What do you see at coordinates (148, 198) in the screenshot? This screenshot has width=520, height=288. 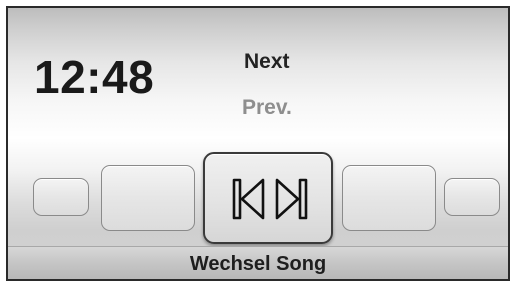 I see `carousel-tile-left` at bounding box center [148, 198].